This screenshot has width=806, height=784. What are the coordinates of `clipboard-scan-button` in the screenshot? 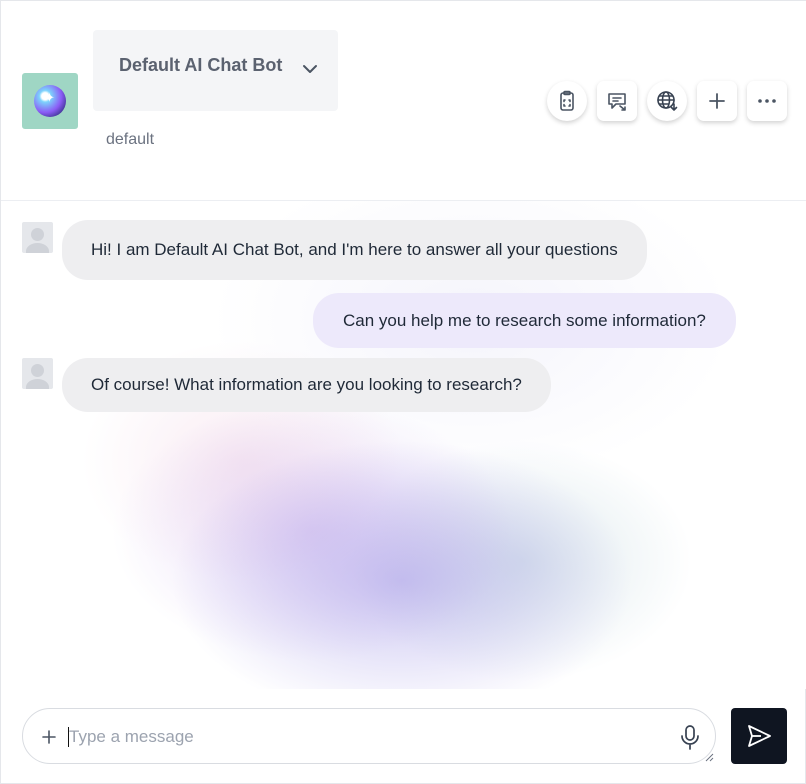 It's located at (567, 101).